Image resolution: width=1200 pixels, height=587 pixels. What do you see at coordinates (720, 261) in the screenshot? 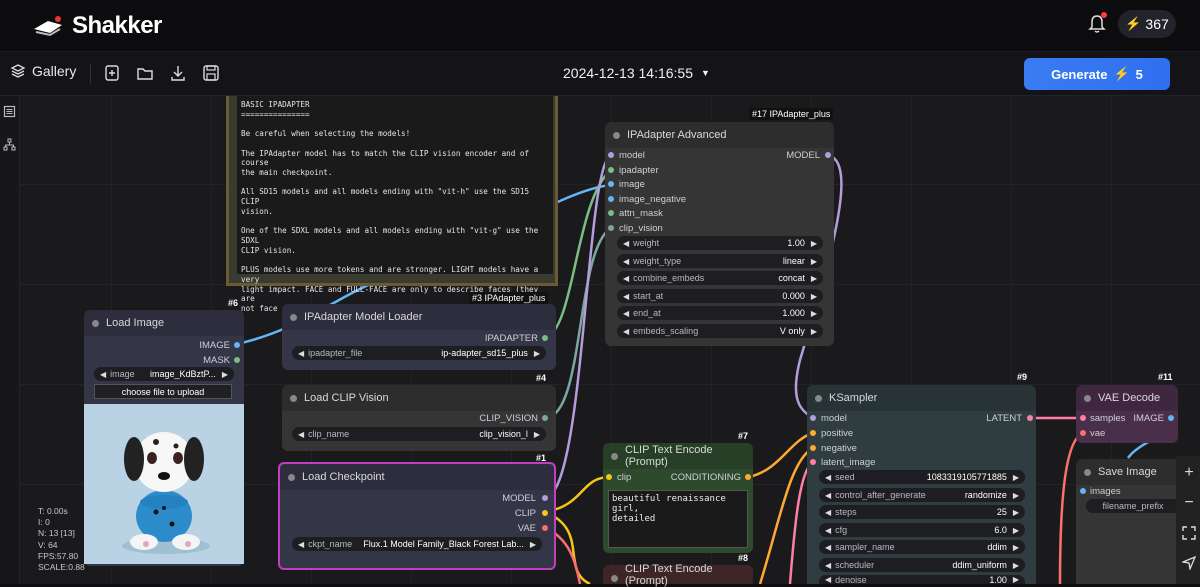
I see `weight-type-widget: ◀ weight_type linear ▶` at bounding box center [720, 261].